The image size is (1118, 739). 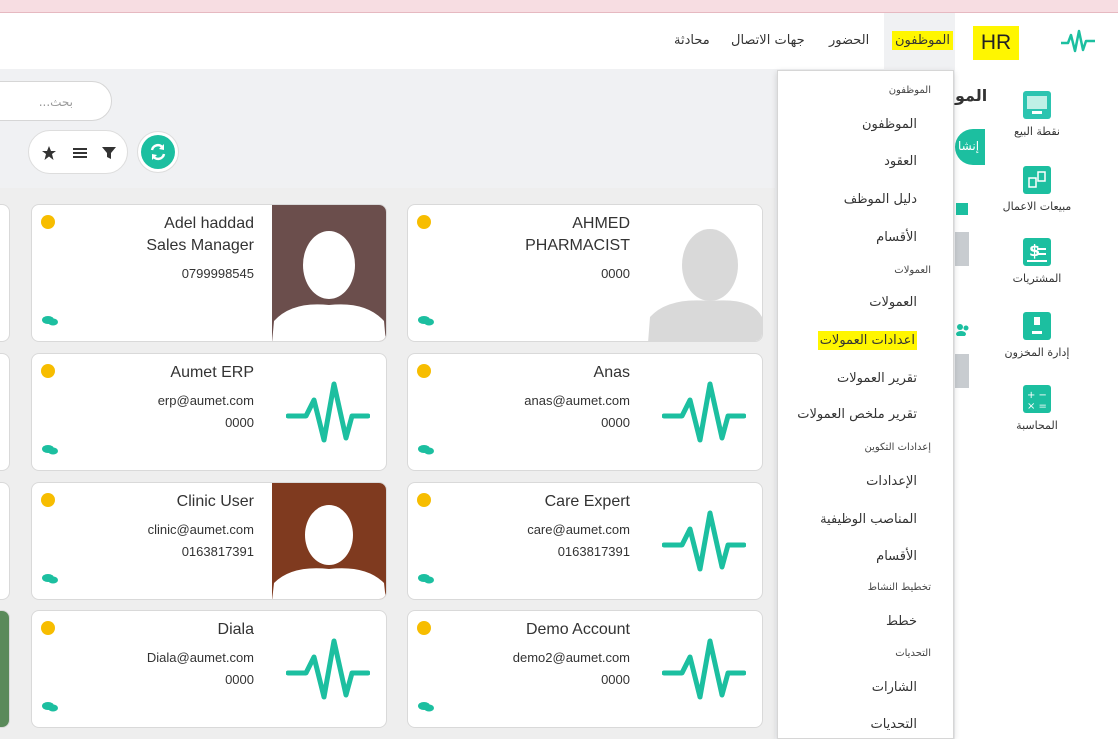 What do you see at coordinates (1037, 114) in the screenshot?
I see `sidebar-item-pos: نقطة البيع` at bounding box center [1037, 114].